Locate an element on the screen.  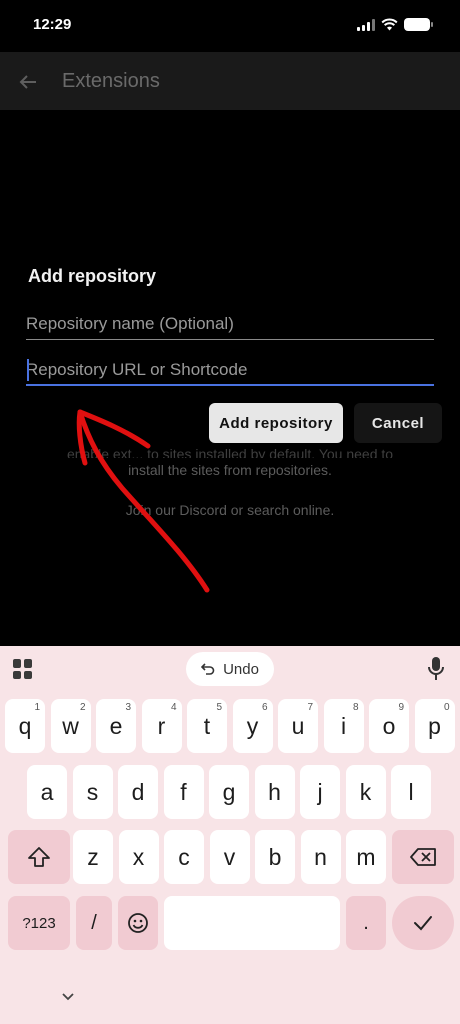
key-label: n is located at coordinates (320, 856).